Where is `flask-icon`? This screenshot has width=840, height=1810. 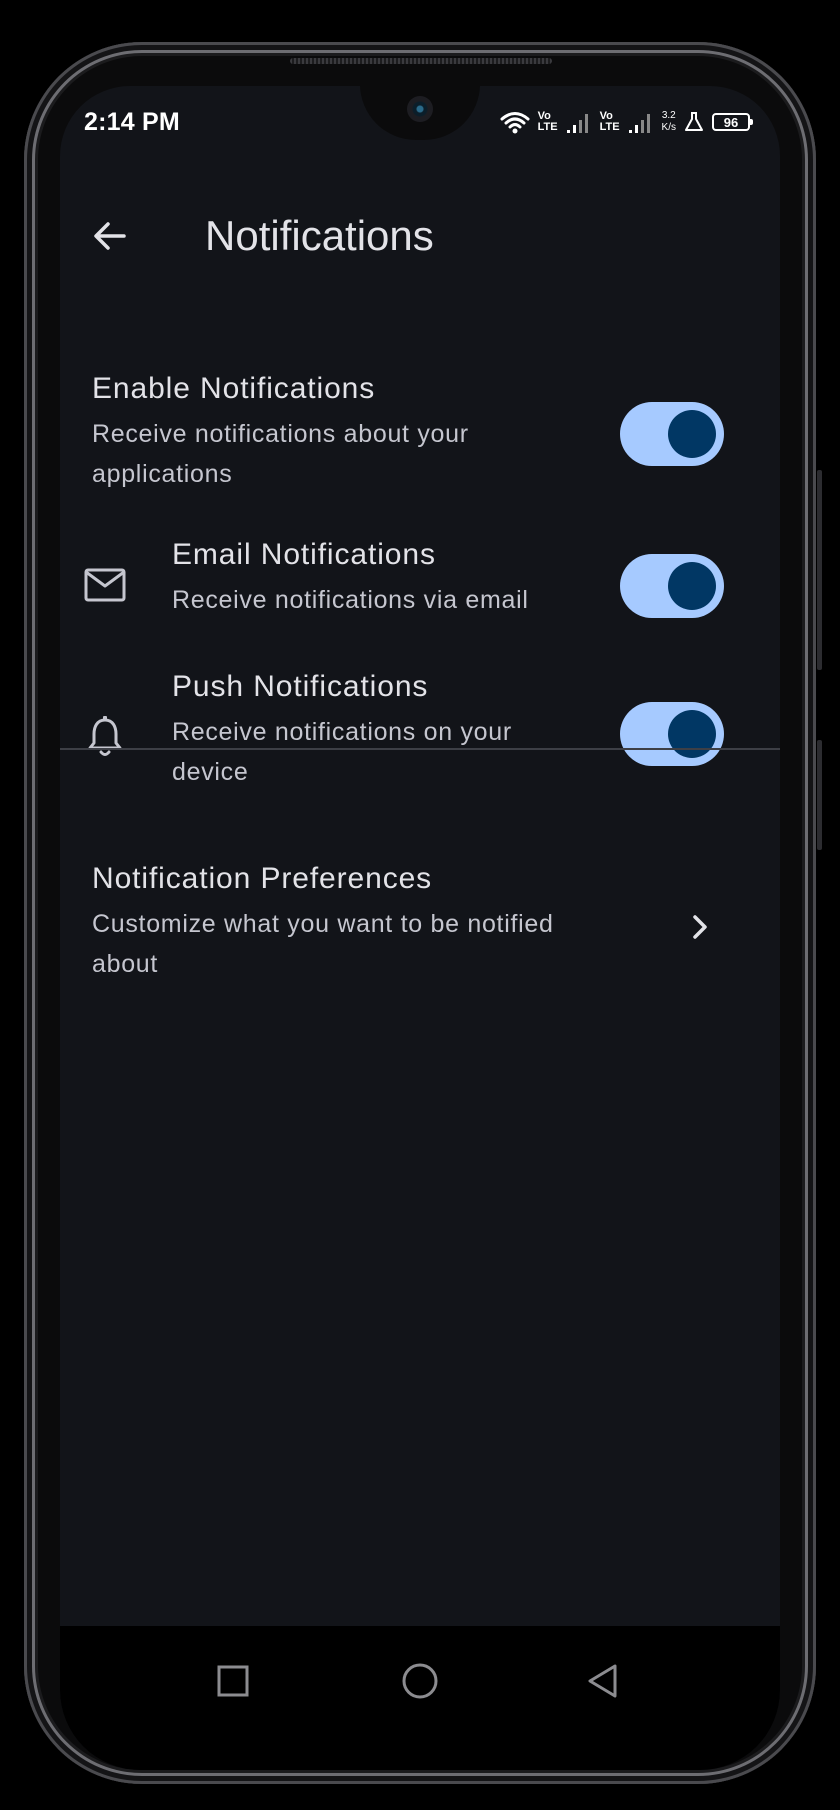 flask-icon is located at coordinates (694, 121).